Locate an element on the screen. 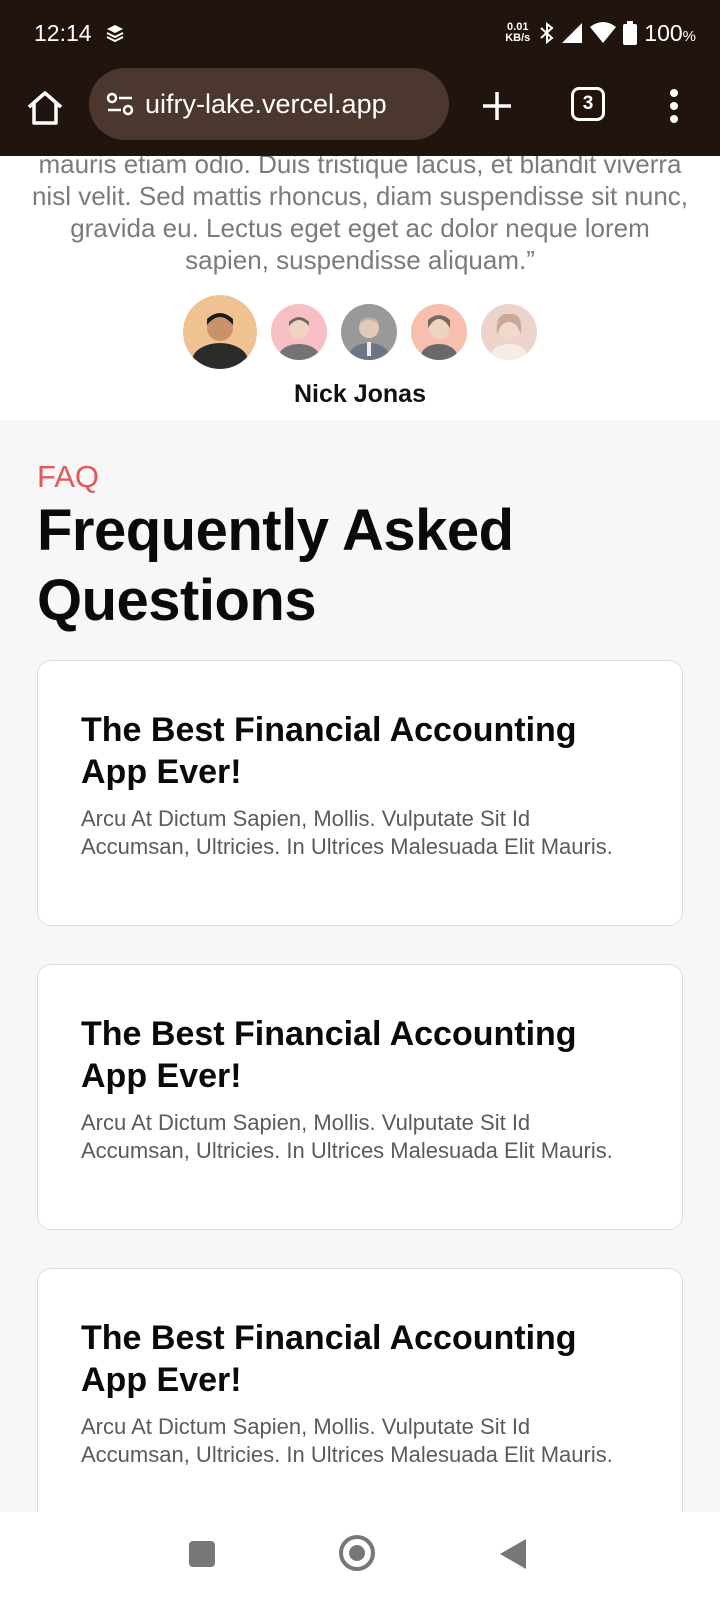  avatar-selector is located at coordinates (360, 332).